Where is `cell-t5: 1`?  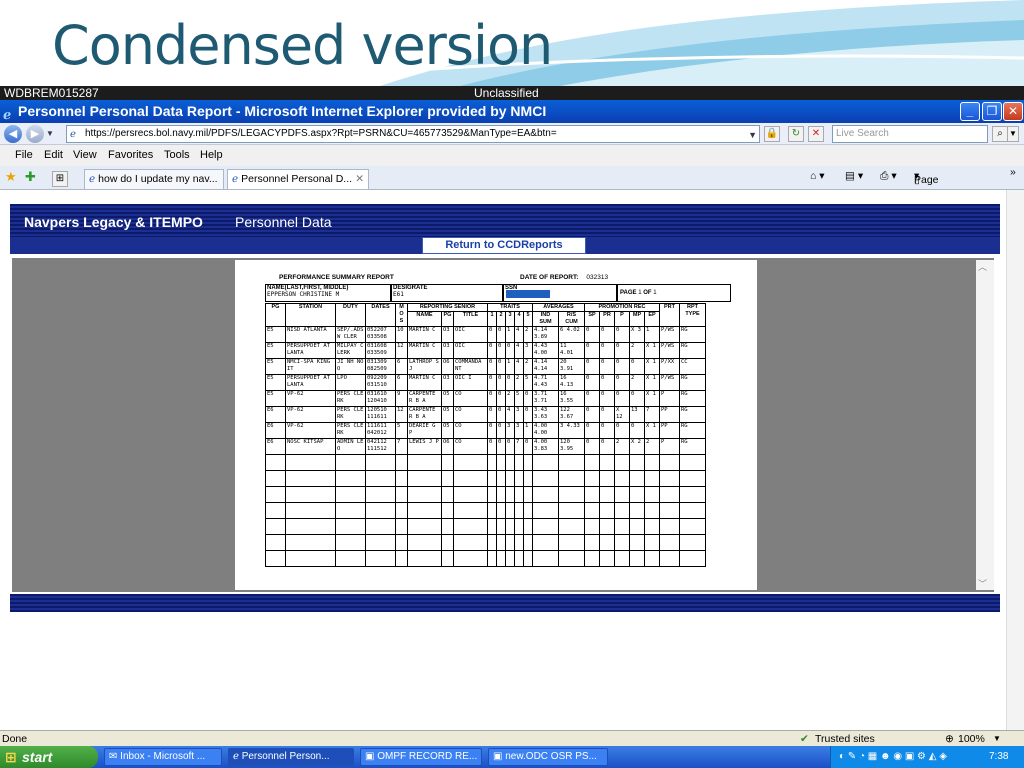
cell-t5: 1 is located at coordinates (528, 430).